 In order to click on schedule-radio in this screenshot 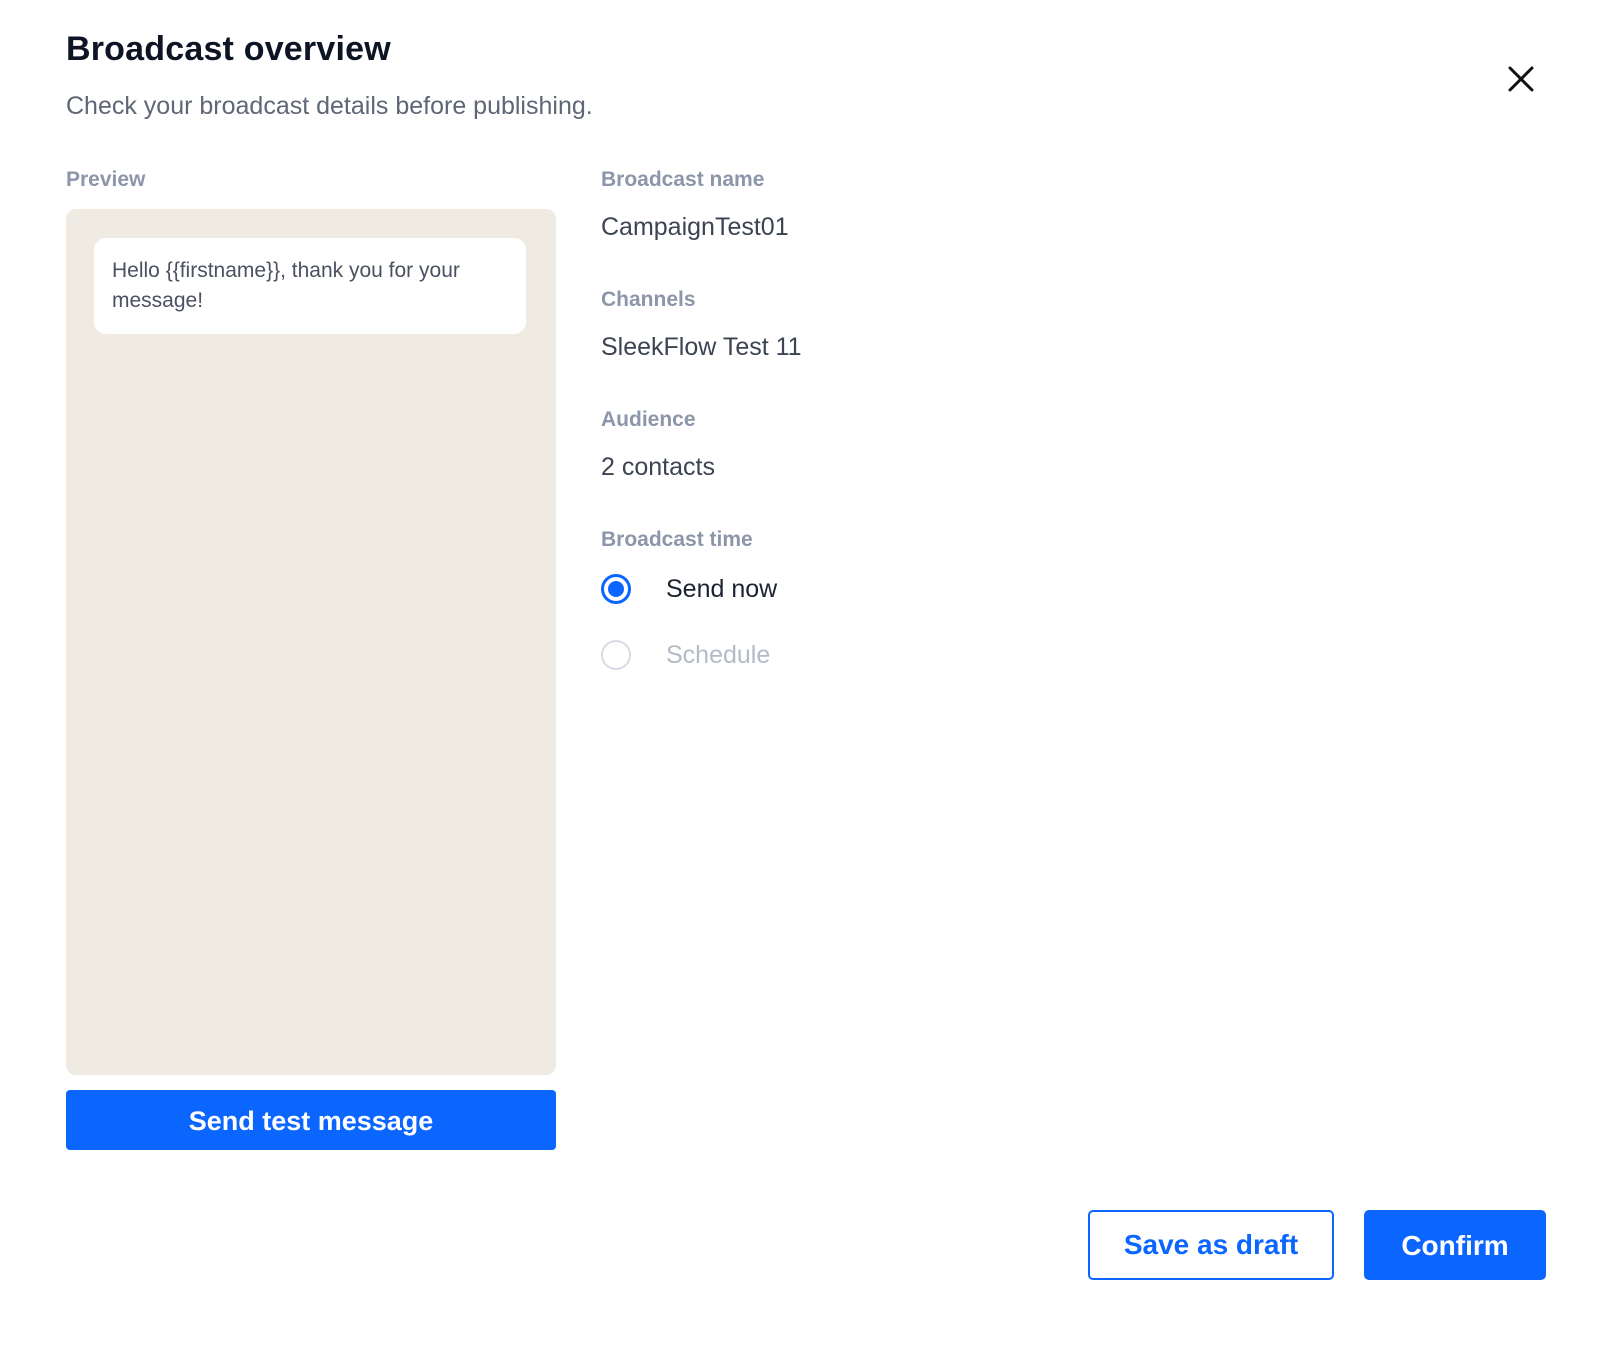, I will do `click(616, 655)`.